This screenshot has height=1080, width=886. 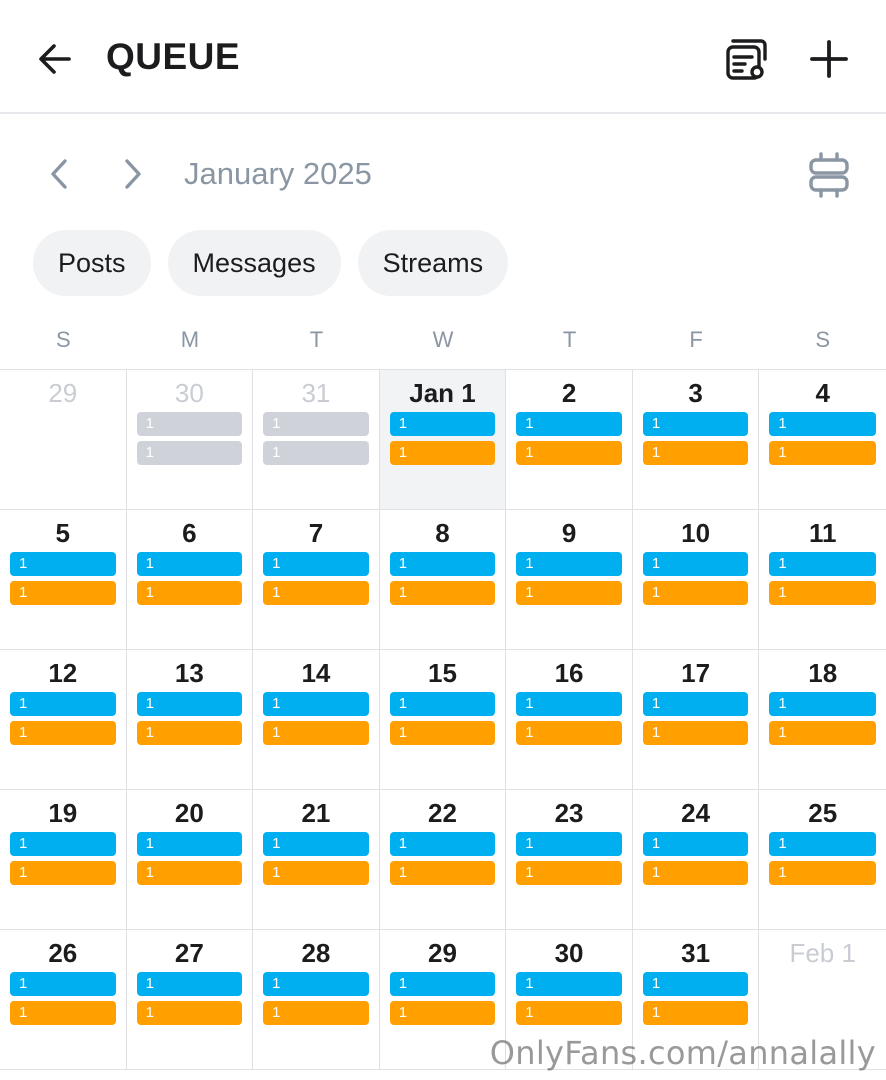 What do you see at coordinates (316, 1000) in the screenshot?
I see `calendar-day: 28 1 1` at bounding box center [316, 1000].